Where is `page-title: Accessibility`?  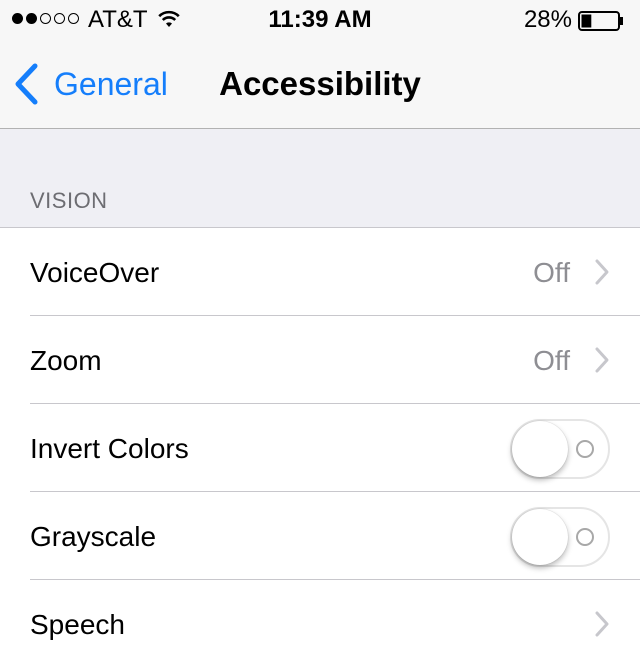
page-title: Accessibility is located at coordinates (320, 83).